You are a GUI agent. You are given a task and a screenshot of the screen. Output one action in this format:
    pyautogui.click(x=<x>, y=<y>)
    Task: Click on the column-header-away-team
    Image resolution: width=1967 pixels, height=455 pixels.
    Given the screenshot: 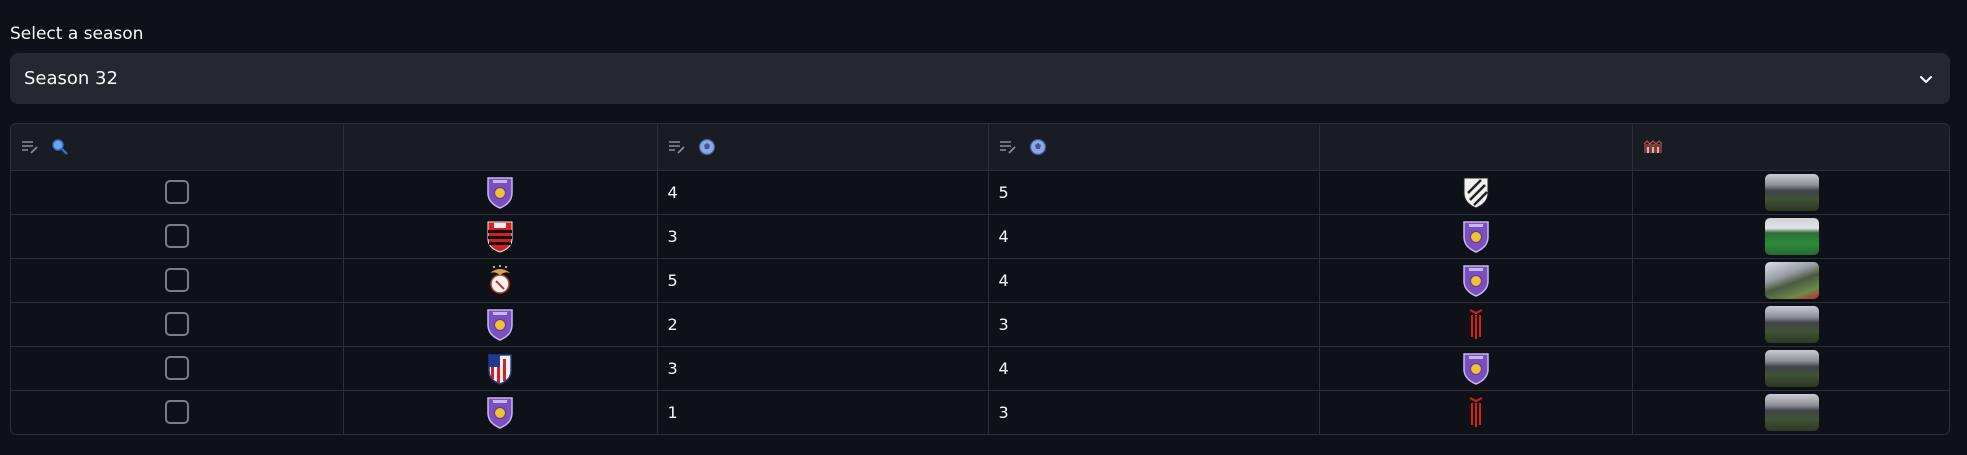 What is the action you would take?
    pyautogui.click(x=1476, y=147)
    